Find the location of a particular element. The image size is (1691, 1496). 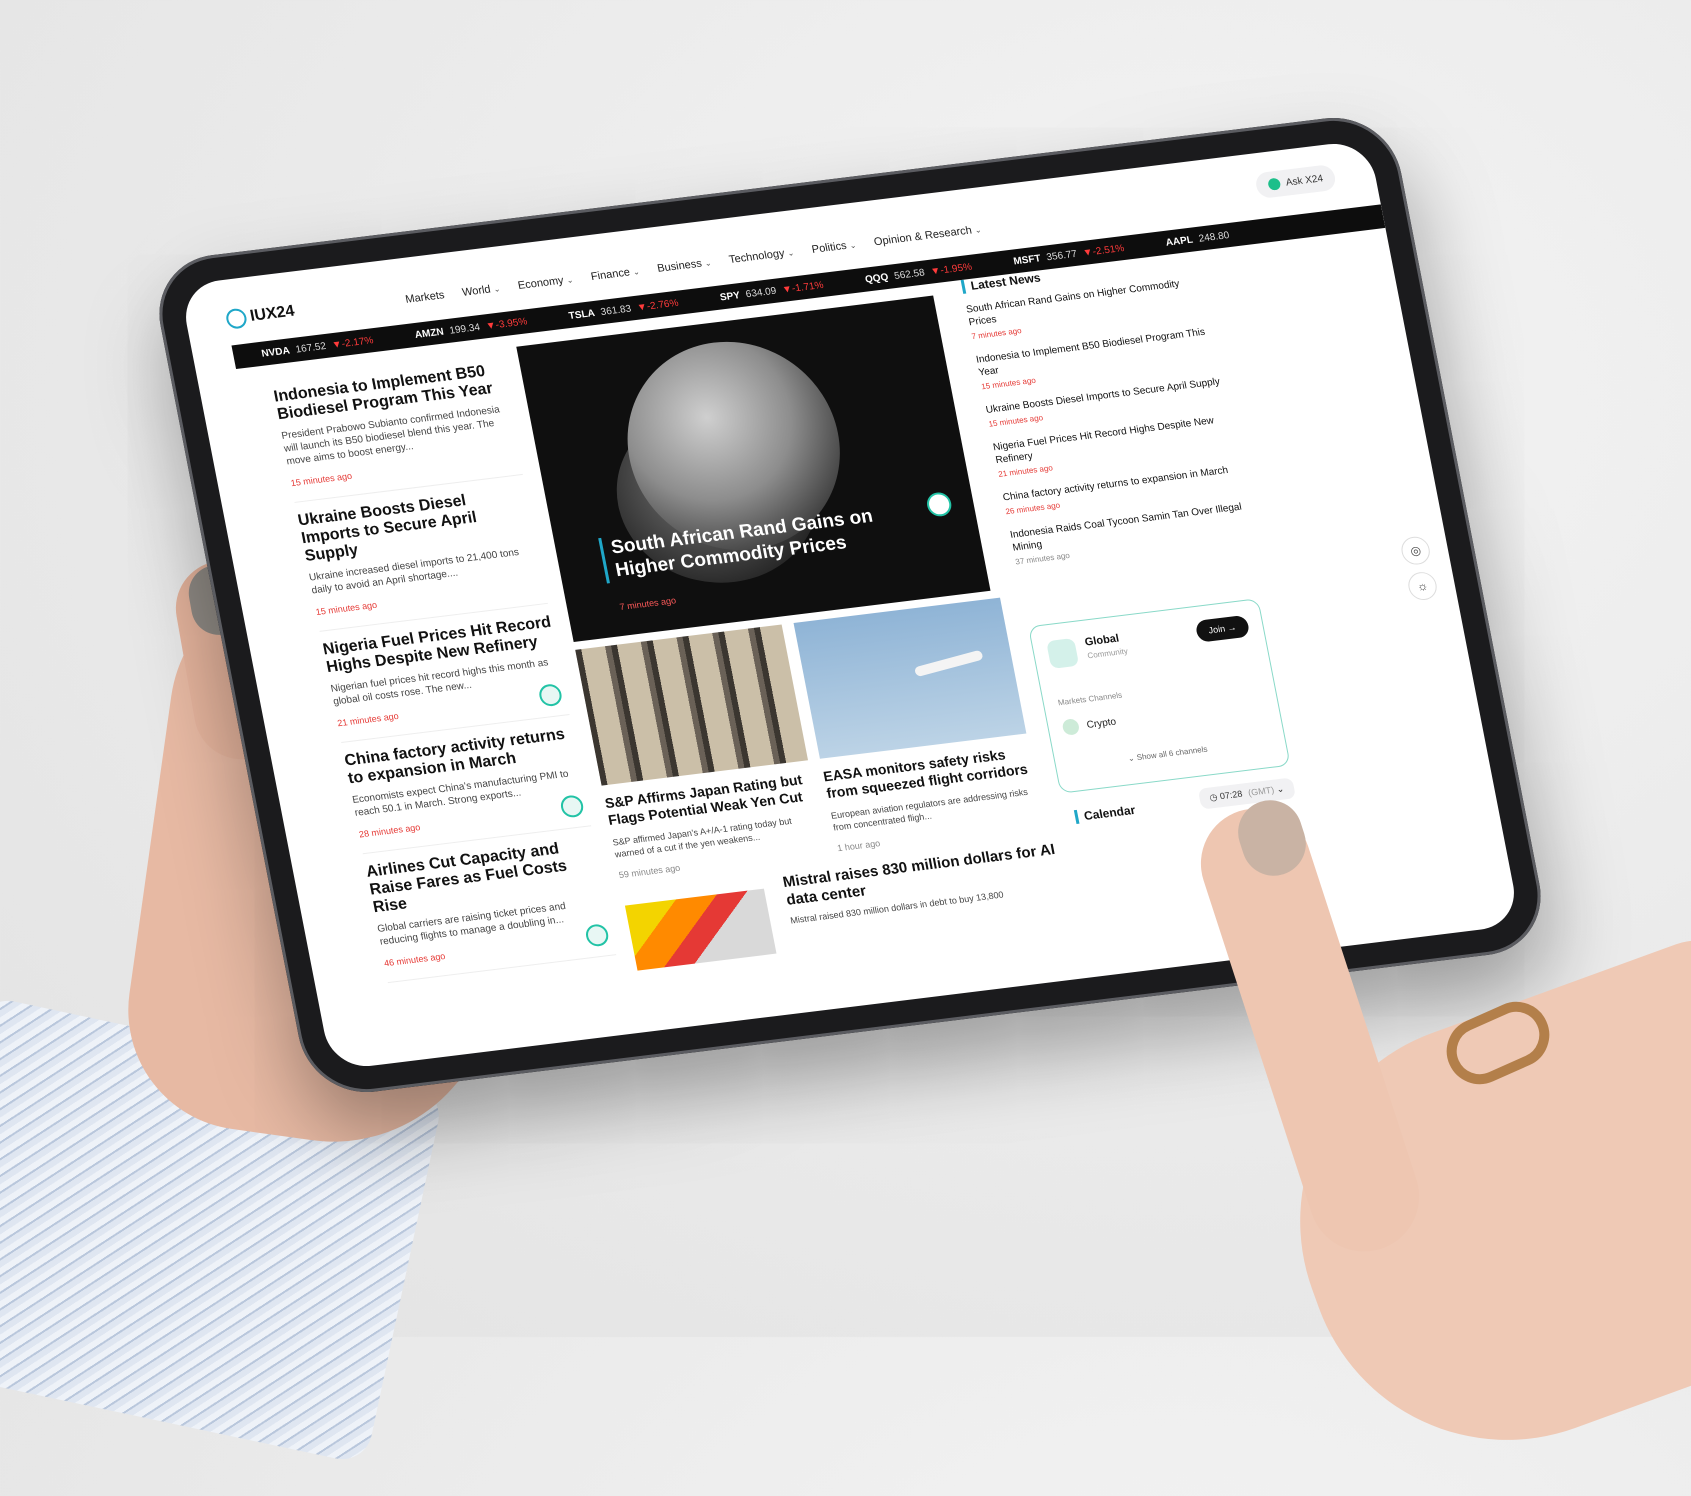

hero-time: 7 minutes ago is located at coordinates (647, 603).